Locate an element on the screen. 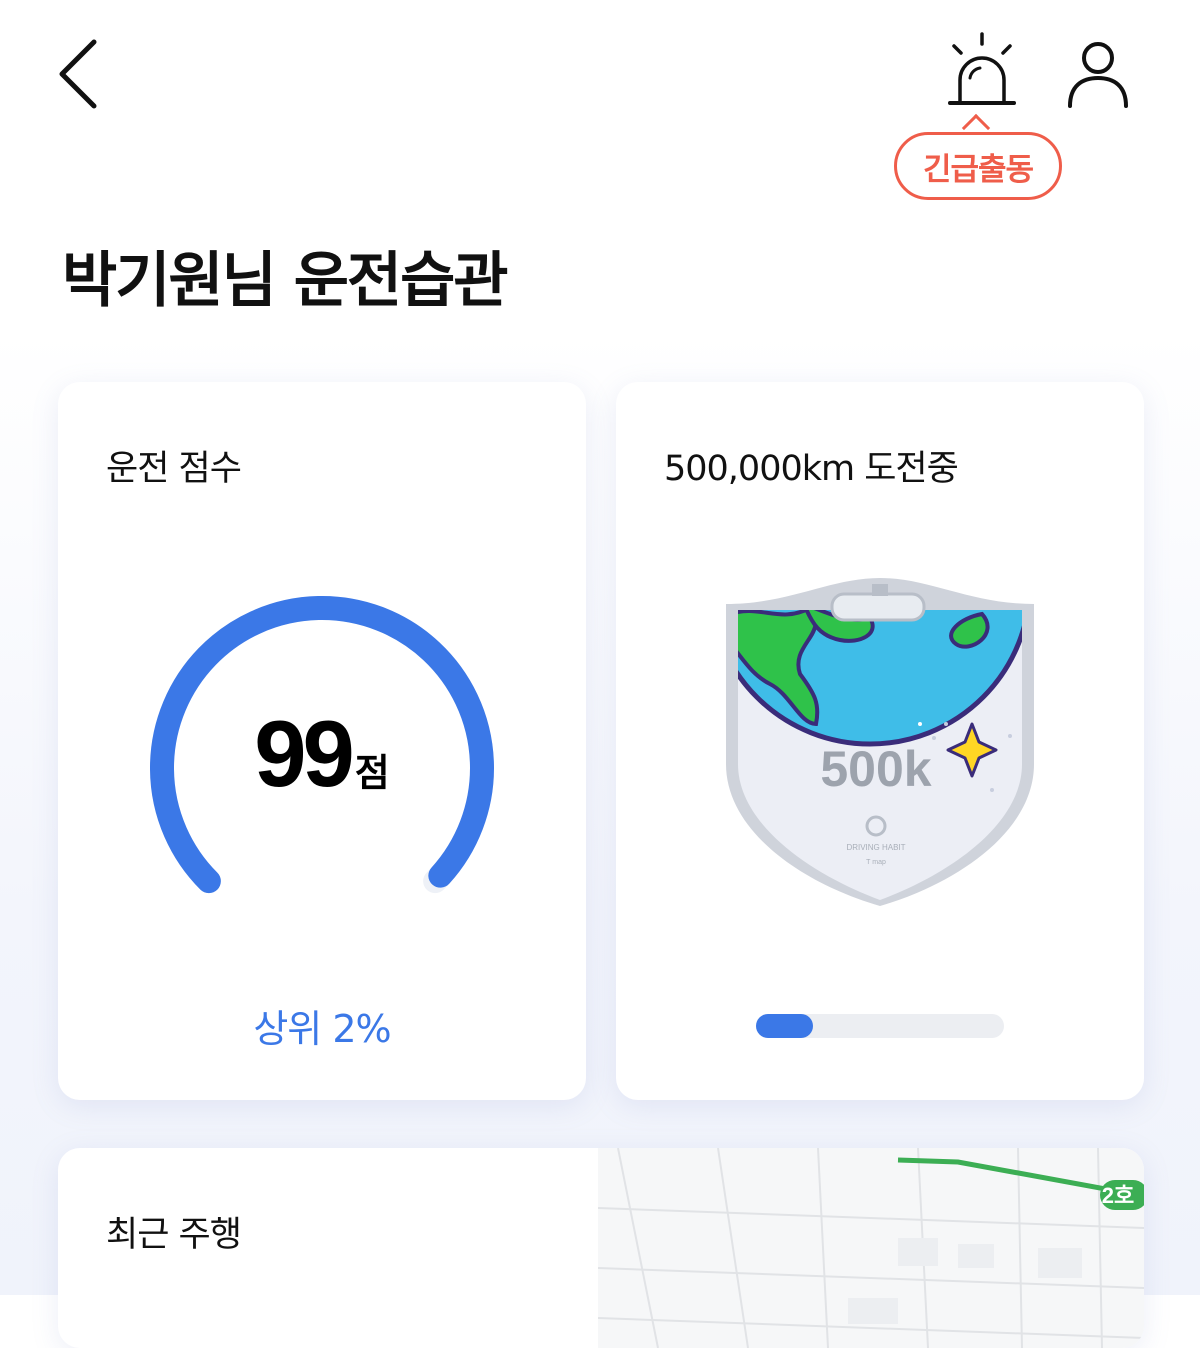 Image resolution: width=1200 pixels, height=1348 pixels. score-unit: 점 is located at coordinates (372, 774).